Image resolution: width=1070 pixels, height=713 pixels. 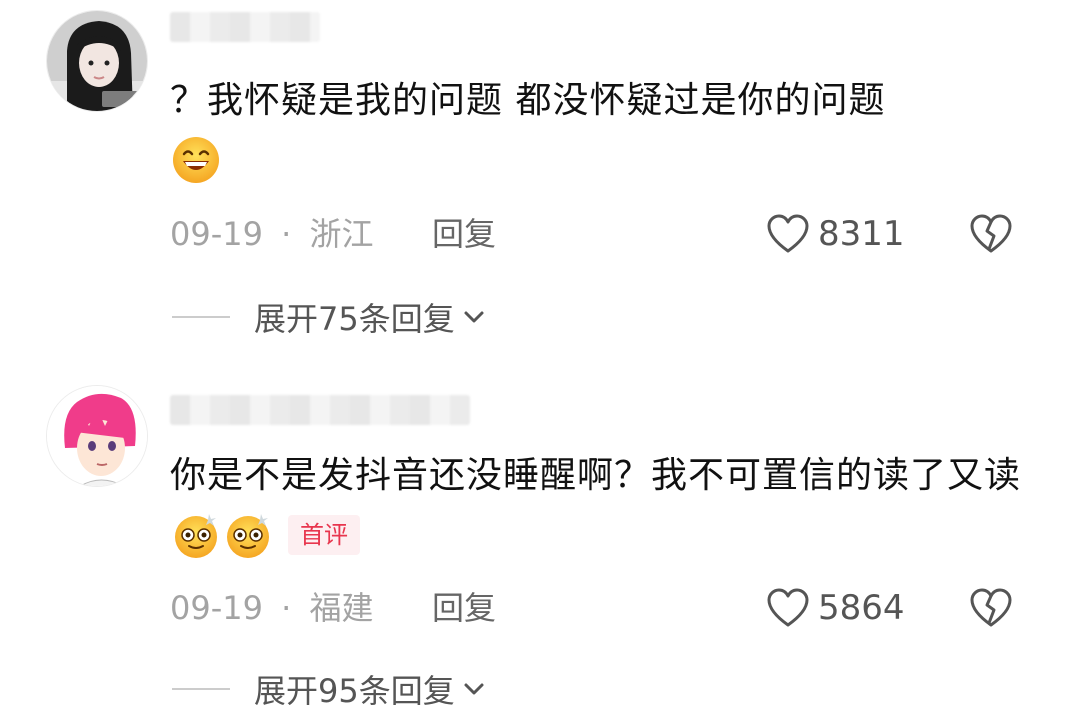 What do you see at coordinates (600, 505) in the screenshot?
I see `comment-text: 你是不是发抖音还没睡醒啊？我不可置信的读了又读首评` at bounding box center [600, 505].